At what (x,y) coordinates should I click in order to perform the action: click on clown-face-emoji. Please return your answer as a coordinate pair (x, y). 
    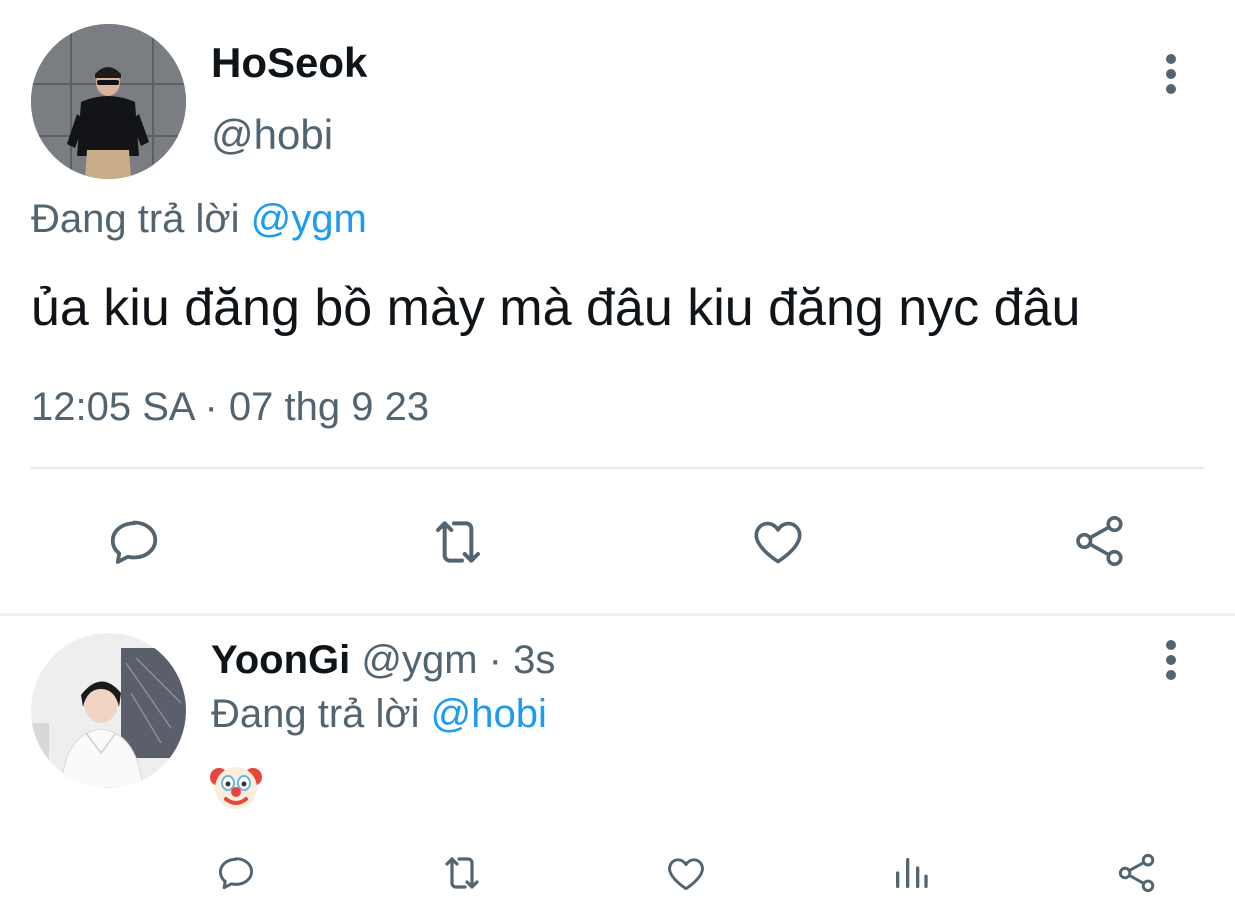
    Looking at the image, I should click on (236, 788).